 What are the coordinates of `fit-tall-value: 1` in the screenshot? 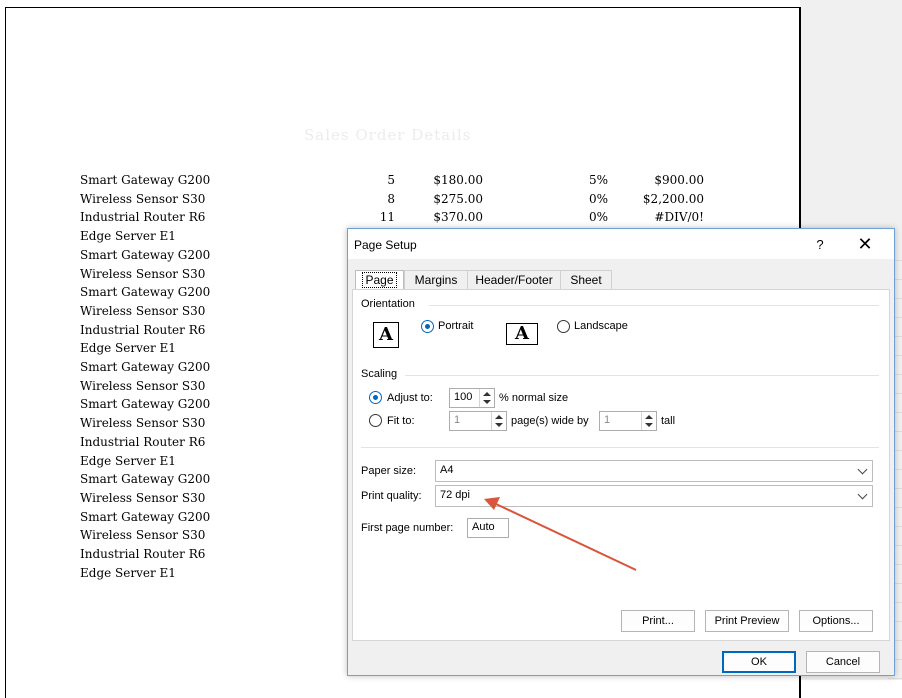 It's located at (607, 420).